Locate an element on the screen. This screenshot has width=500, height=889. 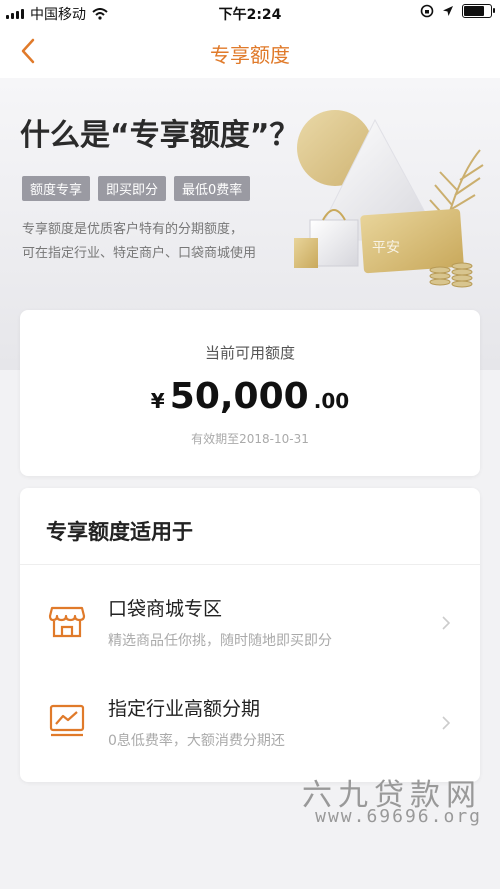
watermark-url: www.69696.org is located at coordinates (398, 816).